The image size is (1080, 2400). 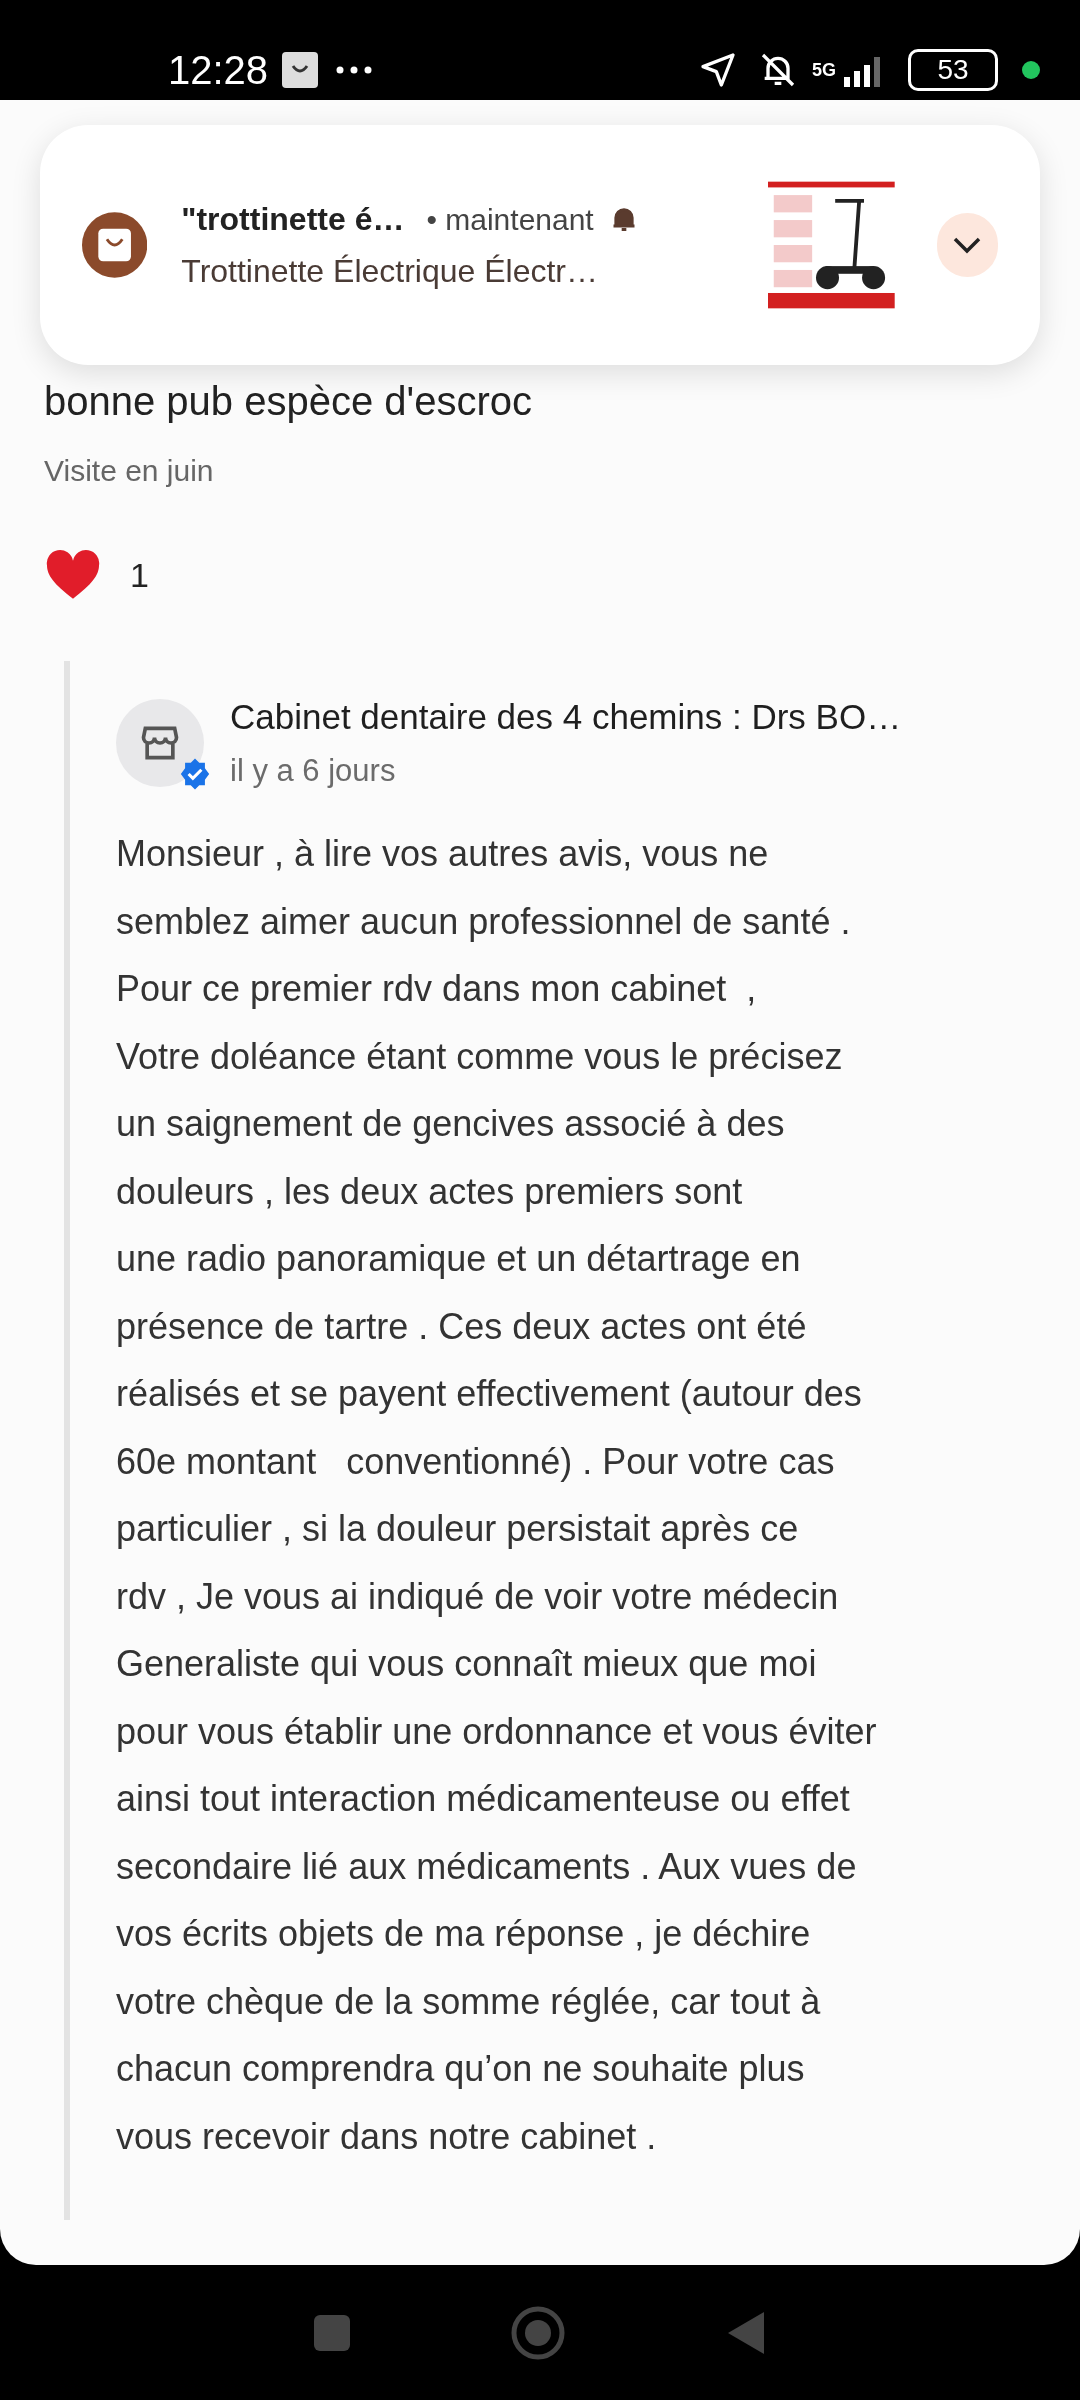 What do you see at coordinates (288, 401) in the screenshot?
I see `review-text: bonne pub espèce d'escroc` at bounding box center [288, 401].